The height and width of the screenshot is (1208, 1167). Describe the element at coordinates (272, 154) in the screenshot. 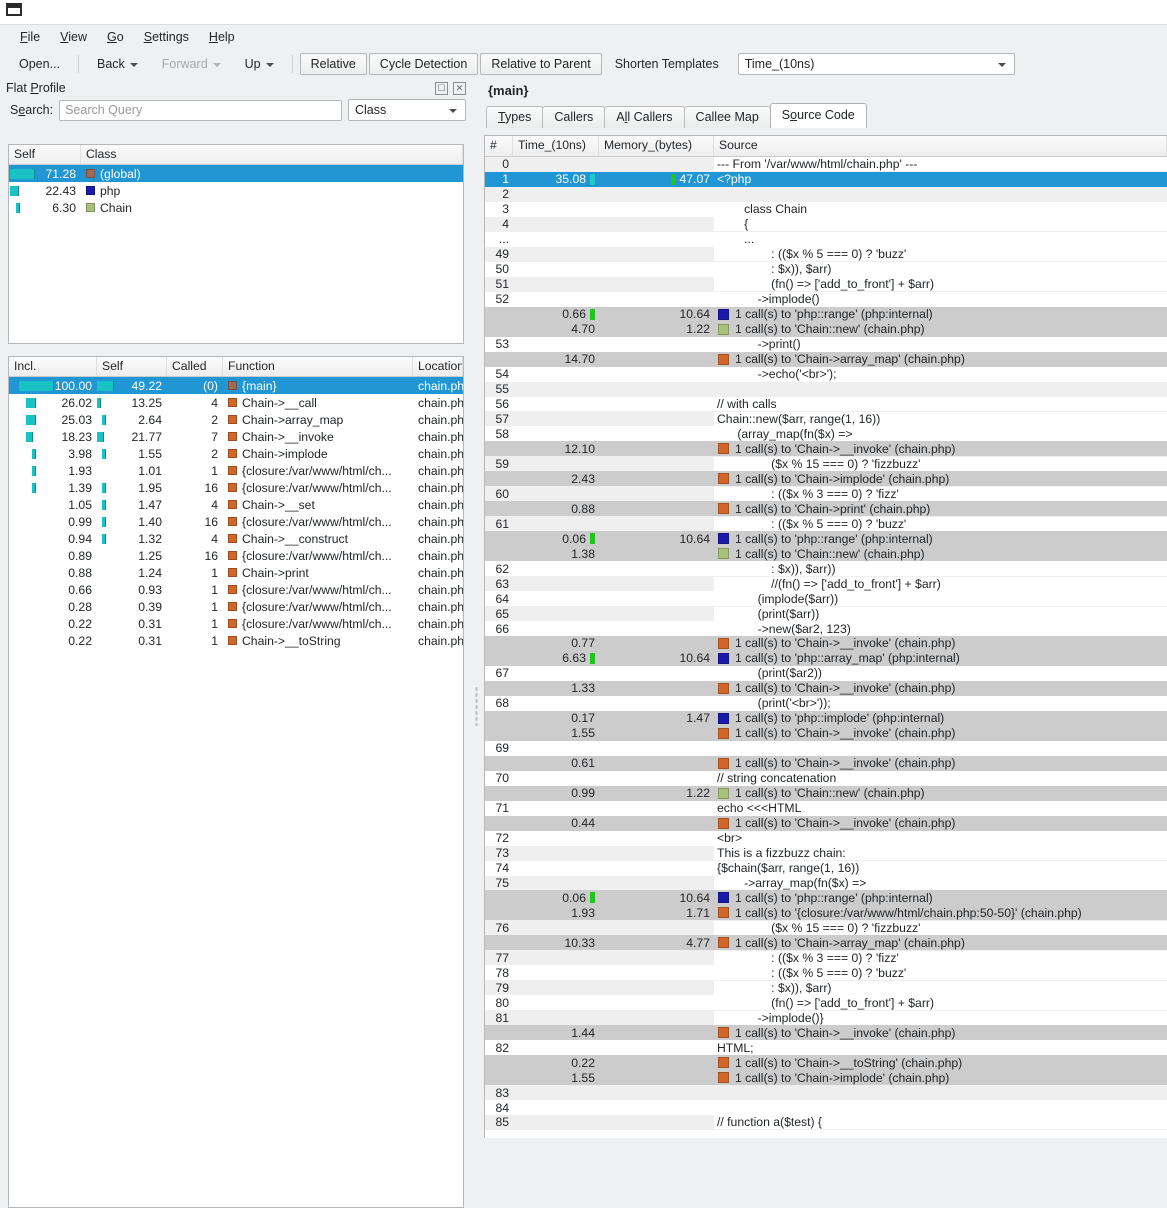

I see `column-header-class: Class` at that location.